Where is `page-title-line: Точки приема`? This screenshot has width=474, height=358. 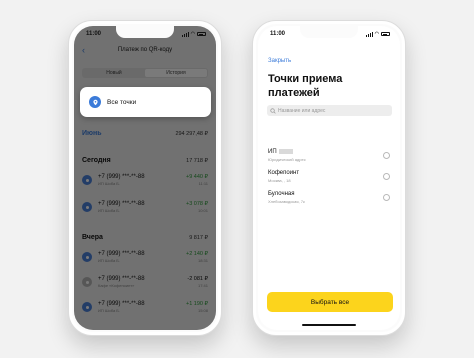 page-title-line: Точки приема is located at coordinates (305, 79).